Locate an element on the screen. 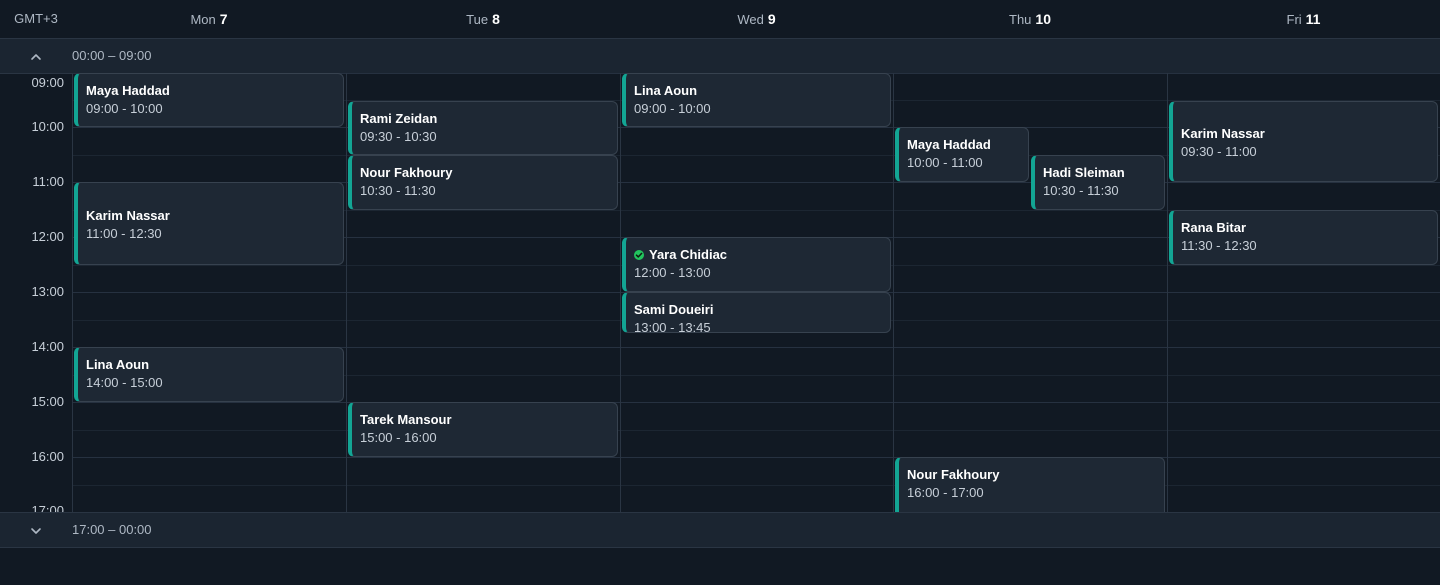 This screenshot has height=585, width=1440. event-card: Karim Nassar 09:30 - 11:00 is located at coordinates (1303, 141).